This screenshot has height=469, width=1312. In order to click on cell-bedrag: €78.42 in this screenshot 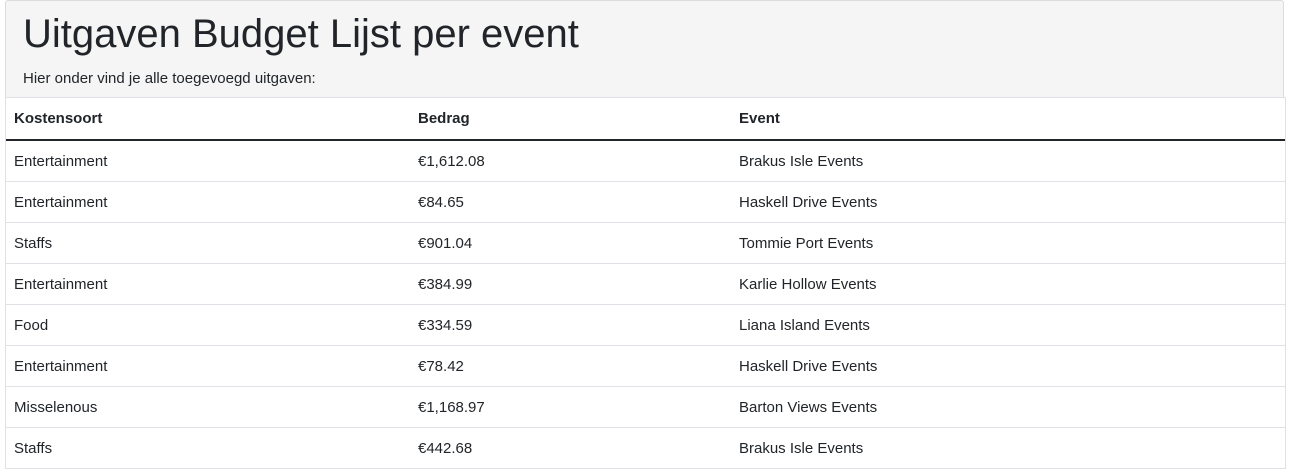, I will do `click(570, 366)`.